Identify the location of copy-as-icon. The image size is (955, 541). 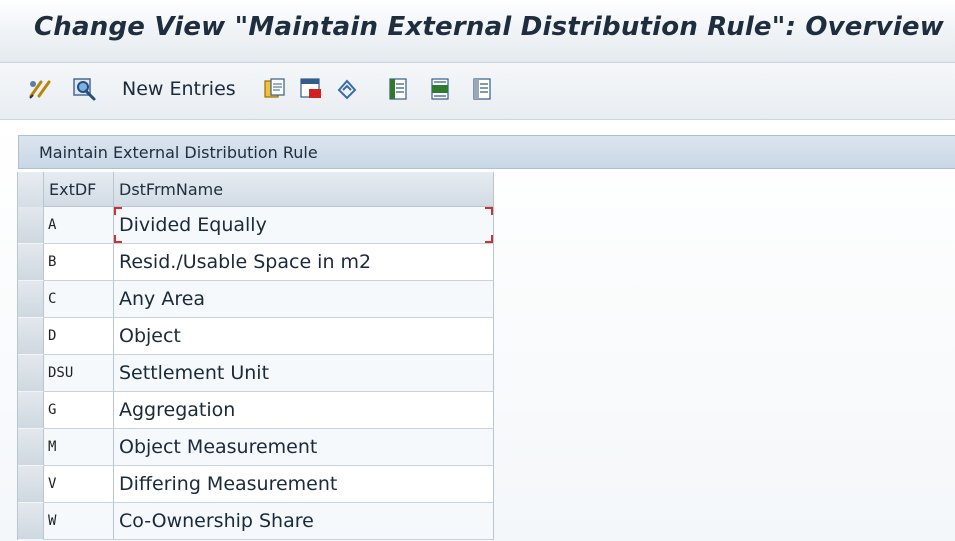
(275, 89).